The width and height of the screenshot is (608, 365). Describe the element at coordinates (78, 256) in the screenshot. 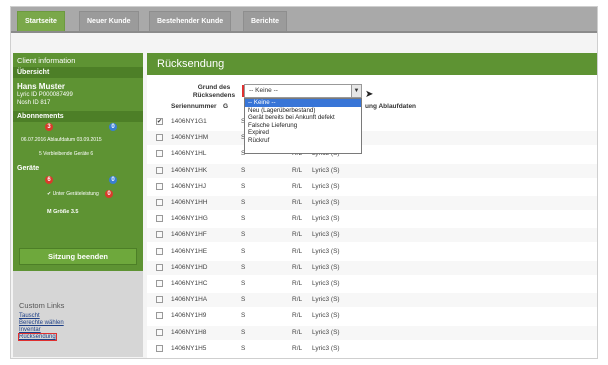

I see `end-session-button: Sitzung beenden` at that location.